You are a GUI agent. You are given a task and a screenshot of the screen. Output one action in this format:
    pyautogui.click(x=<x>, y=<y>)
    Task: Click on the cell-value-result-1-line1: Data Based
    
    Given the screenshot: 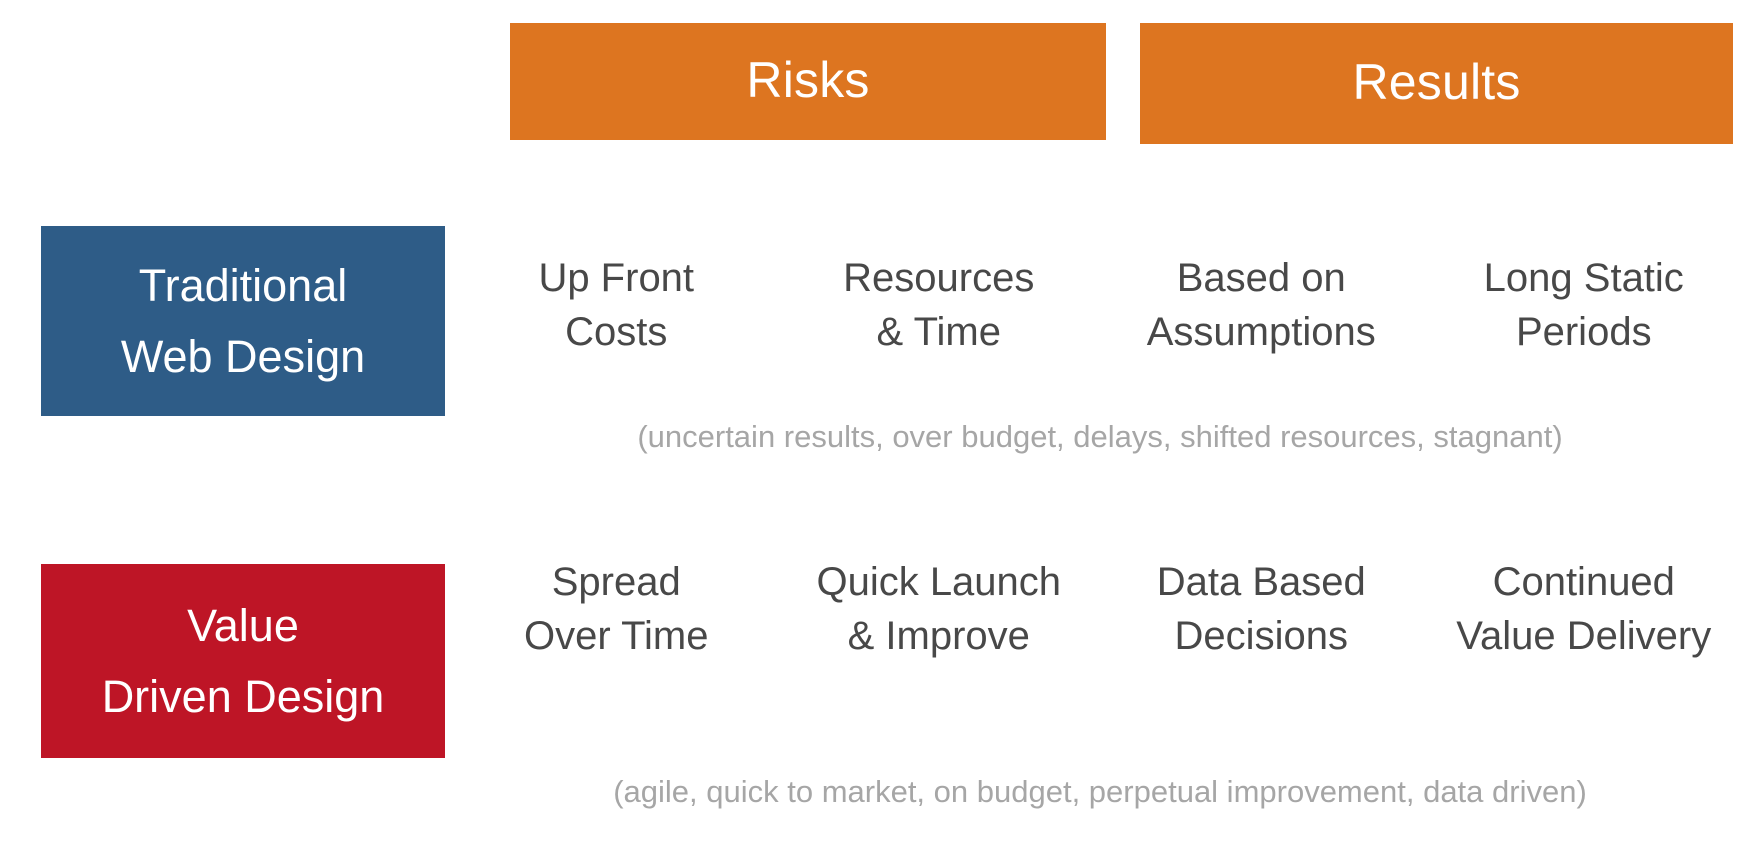 What is the action you would take?
    pyautogui.click(x=1261, y=582)
    